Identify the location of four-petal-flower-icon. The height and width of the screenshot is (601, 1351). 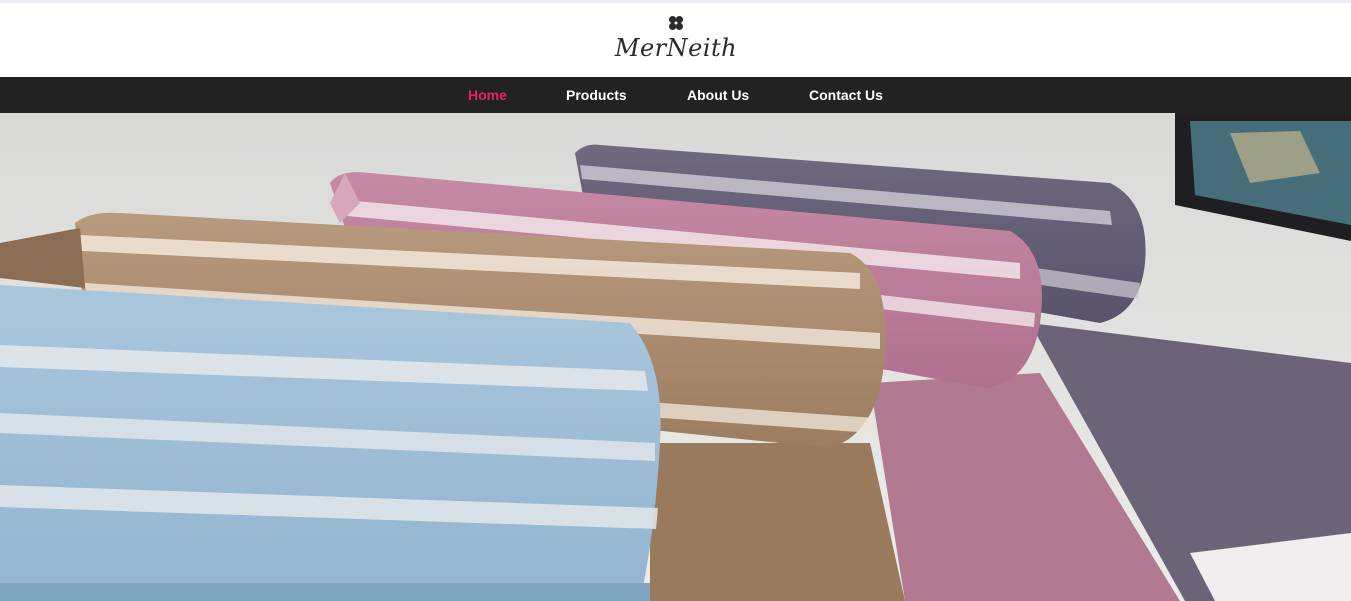
(676, 23).